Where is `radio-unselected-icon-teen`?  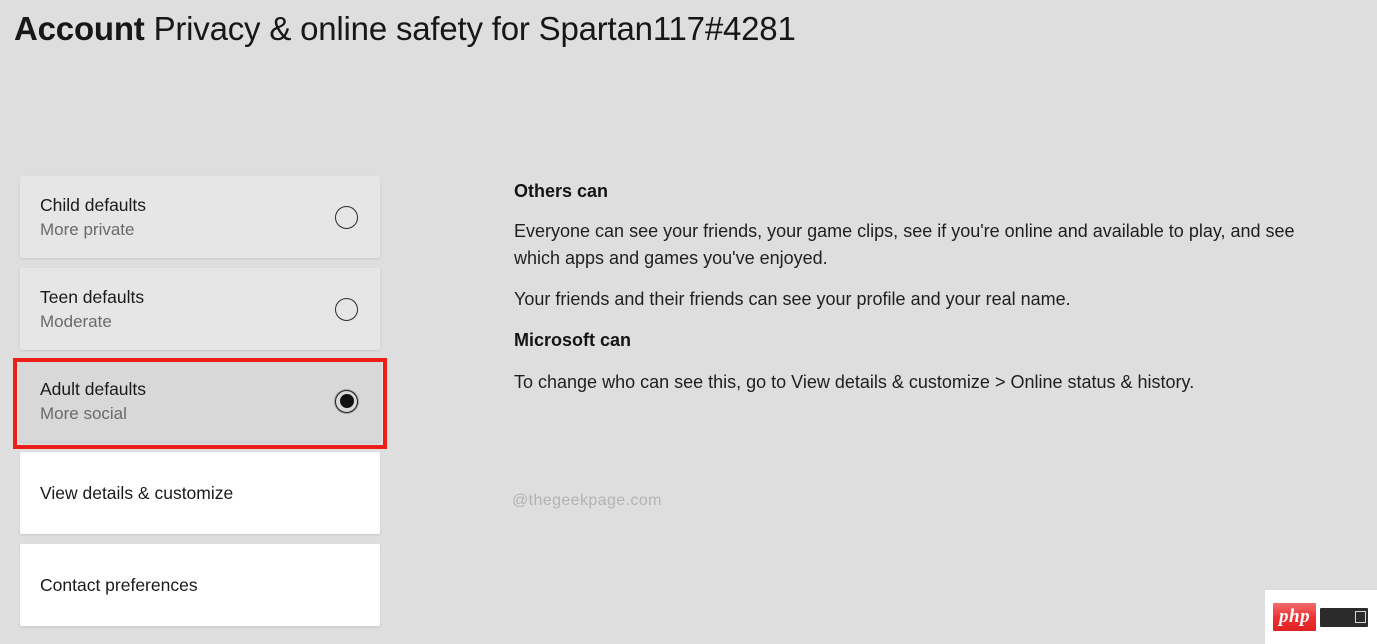 radio-unselected-icon-teen is located at coordinates (346, 309).